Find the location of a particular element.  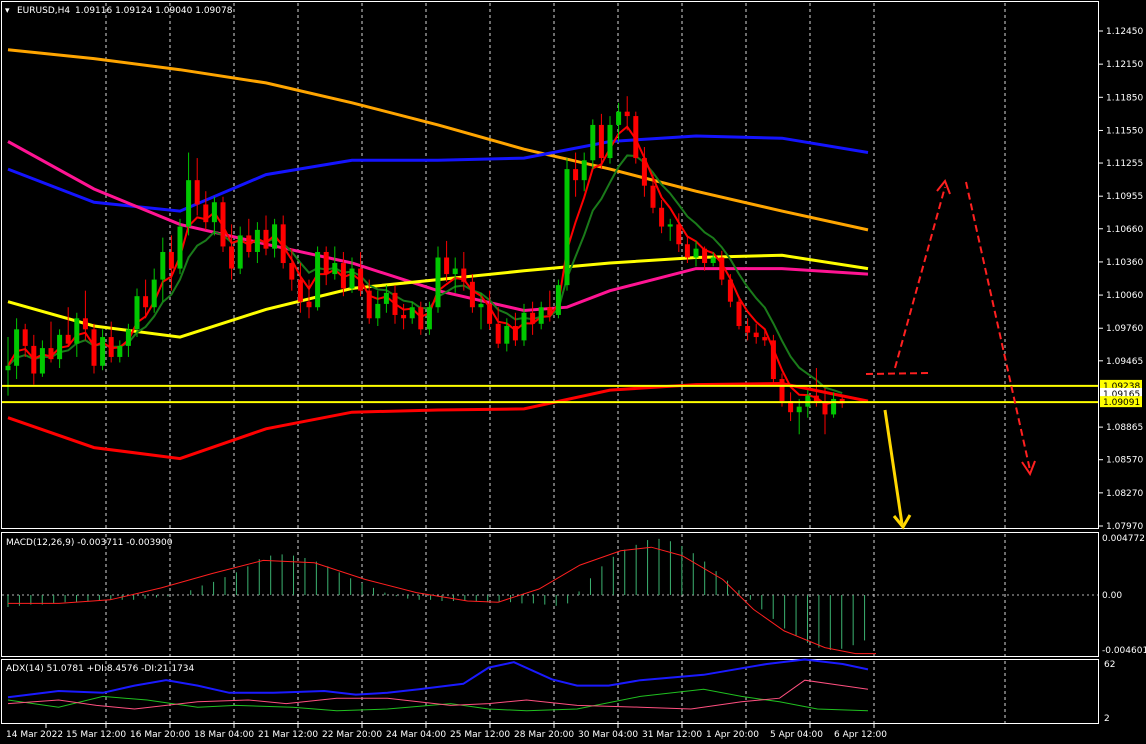

time-tick-label: 21 Mar 12:00 is located at coordinates (288, 735).